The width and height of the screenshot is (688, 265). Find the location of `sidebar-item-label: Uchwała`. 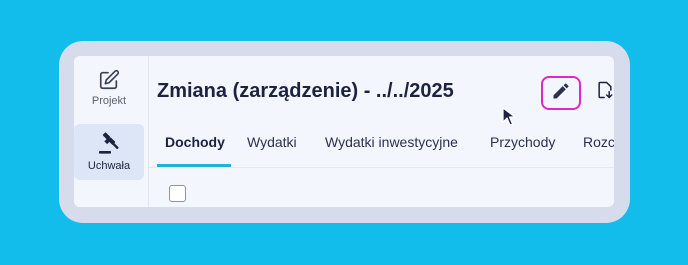

sidebar-item-label: Uchwała is located at coordinates (109, 166).